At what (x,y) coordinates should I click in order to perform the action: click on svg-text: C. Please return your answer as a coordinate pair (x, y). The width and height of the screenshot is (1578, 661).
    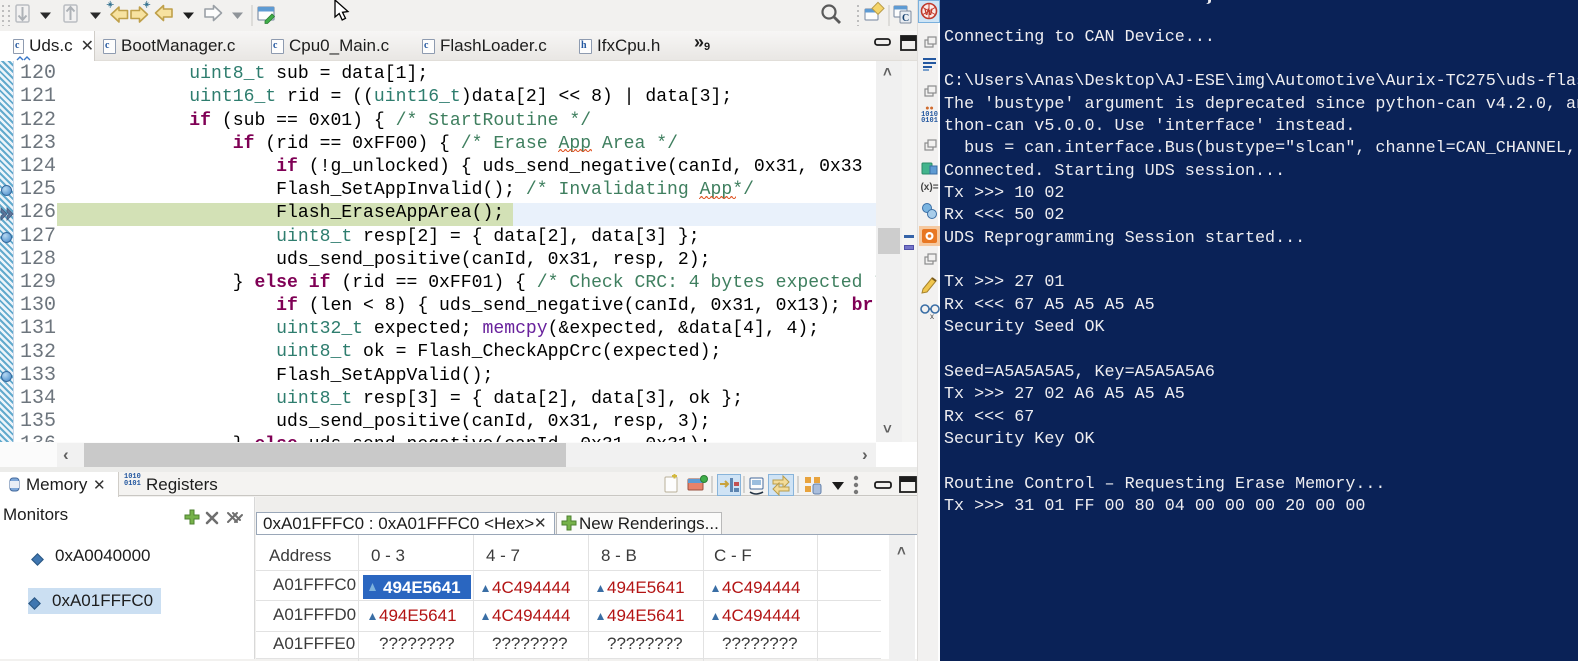
    Looking at the image, I should click on (905, 18).